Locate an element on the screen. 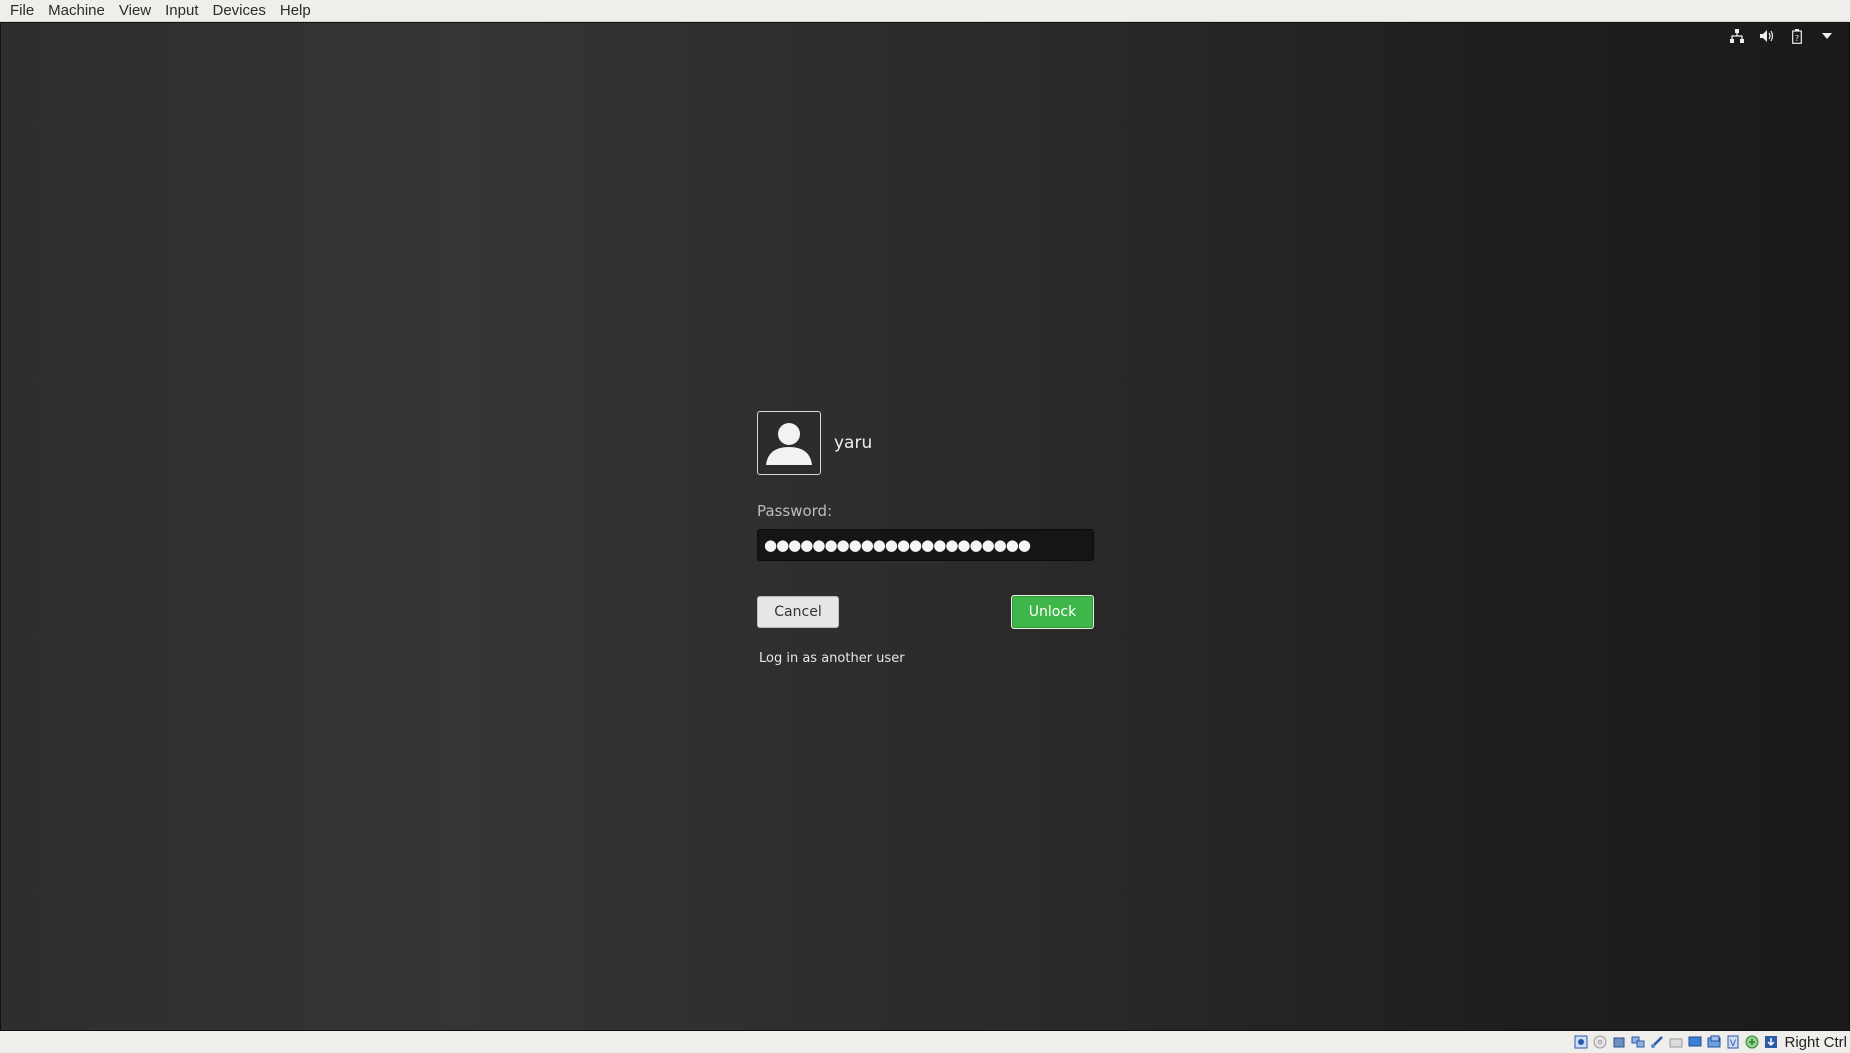 This screenshot has width=1850, height=1053. menu-arrow-icon is located at coordinates (1827, 36).